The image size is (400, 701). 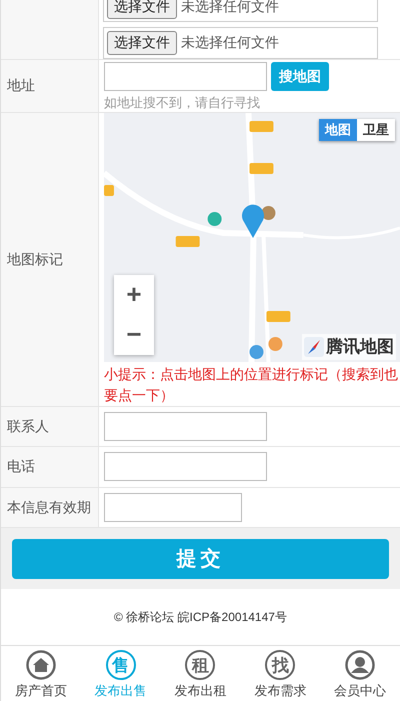 I want to click on map-type-tab: 地图, so click(x=338, y=129).